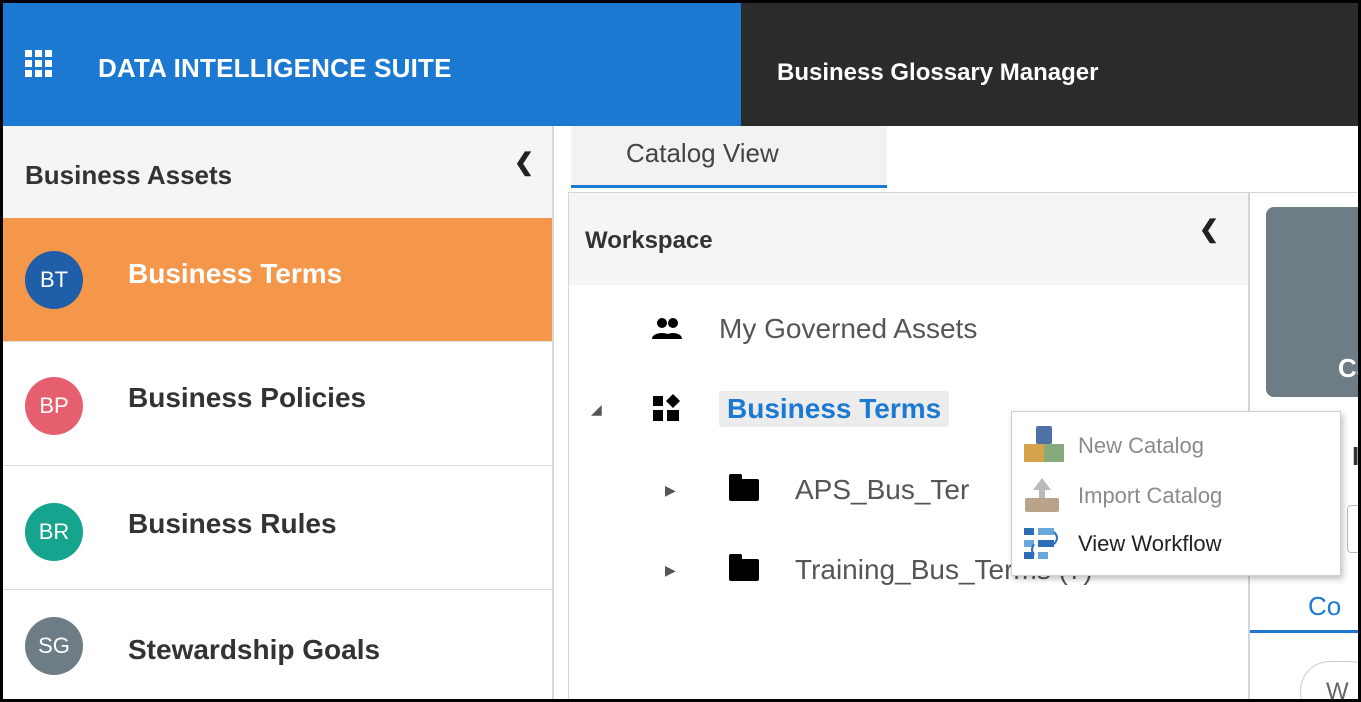 The image size is (1361, 702). Describe the element at coordinates (38, 63) in the screenshot. I see `grid-apps-icon` at that location.